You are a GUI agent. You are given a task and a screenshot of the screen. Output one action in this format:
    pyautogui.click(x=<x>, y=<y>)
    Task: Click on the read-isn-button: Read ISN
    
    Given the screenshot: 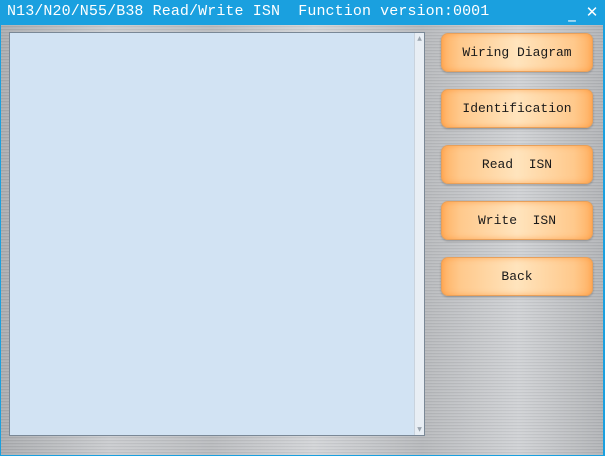 What is the action you would take?
    pyautogui.click(x=517, y=164)
    